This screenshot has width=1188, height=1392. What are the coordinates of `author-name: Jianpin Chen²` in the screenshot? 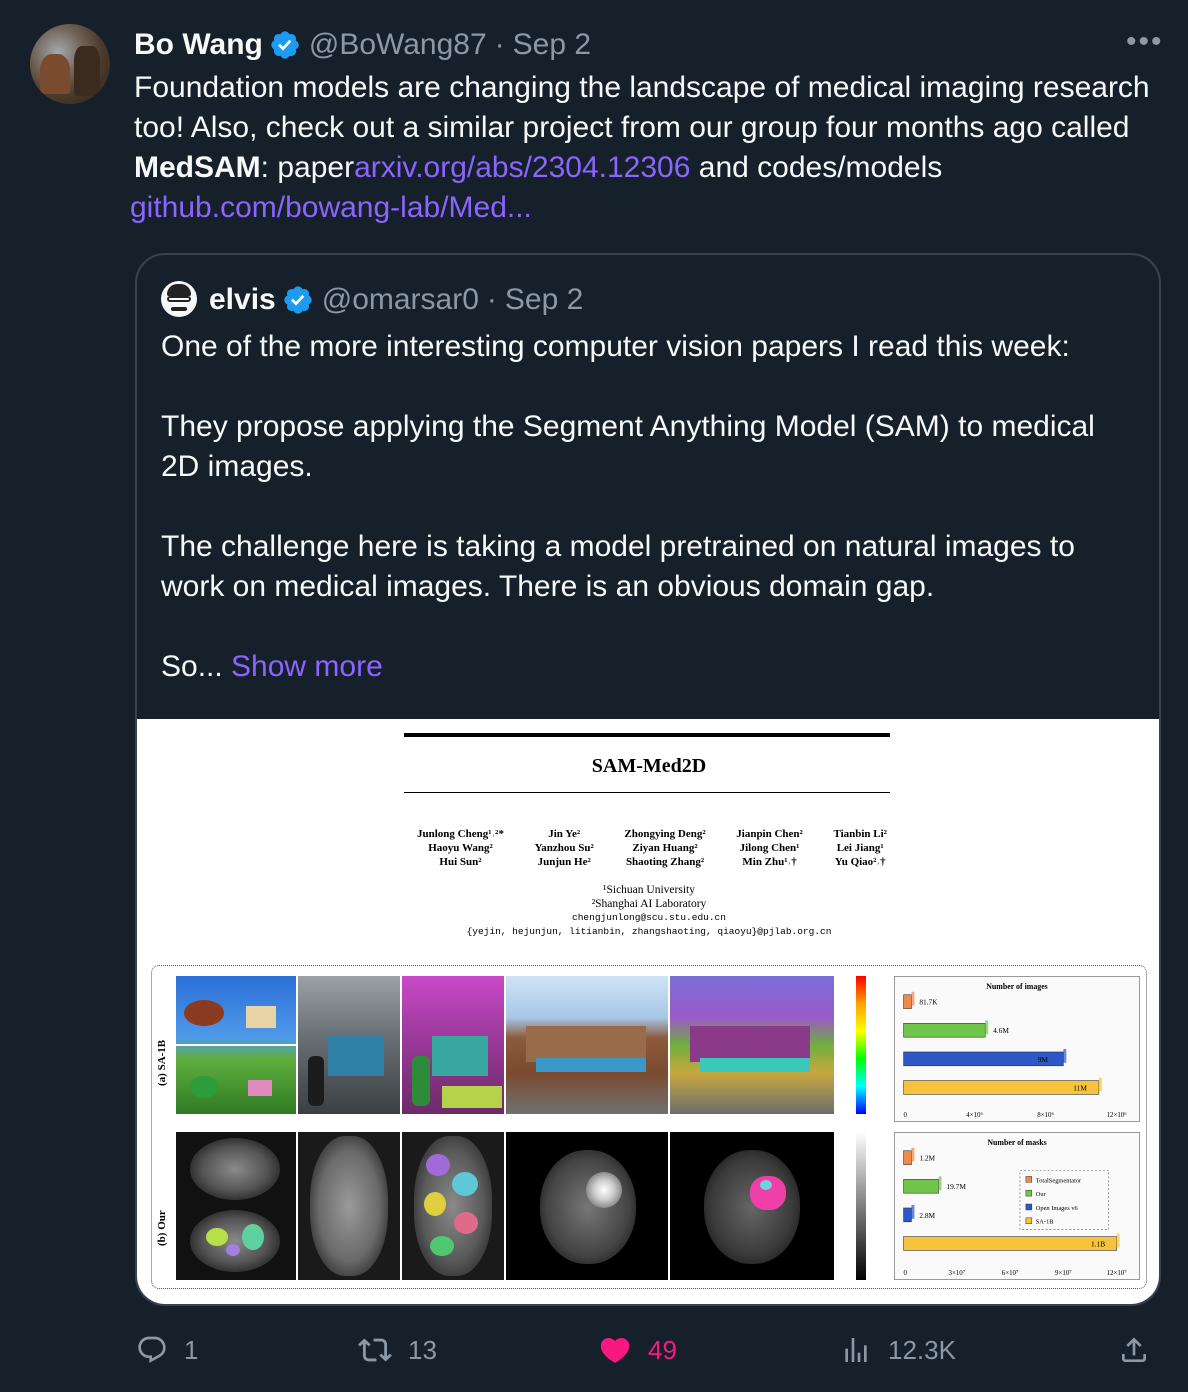 It's located at (769, 834).